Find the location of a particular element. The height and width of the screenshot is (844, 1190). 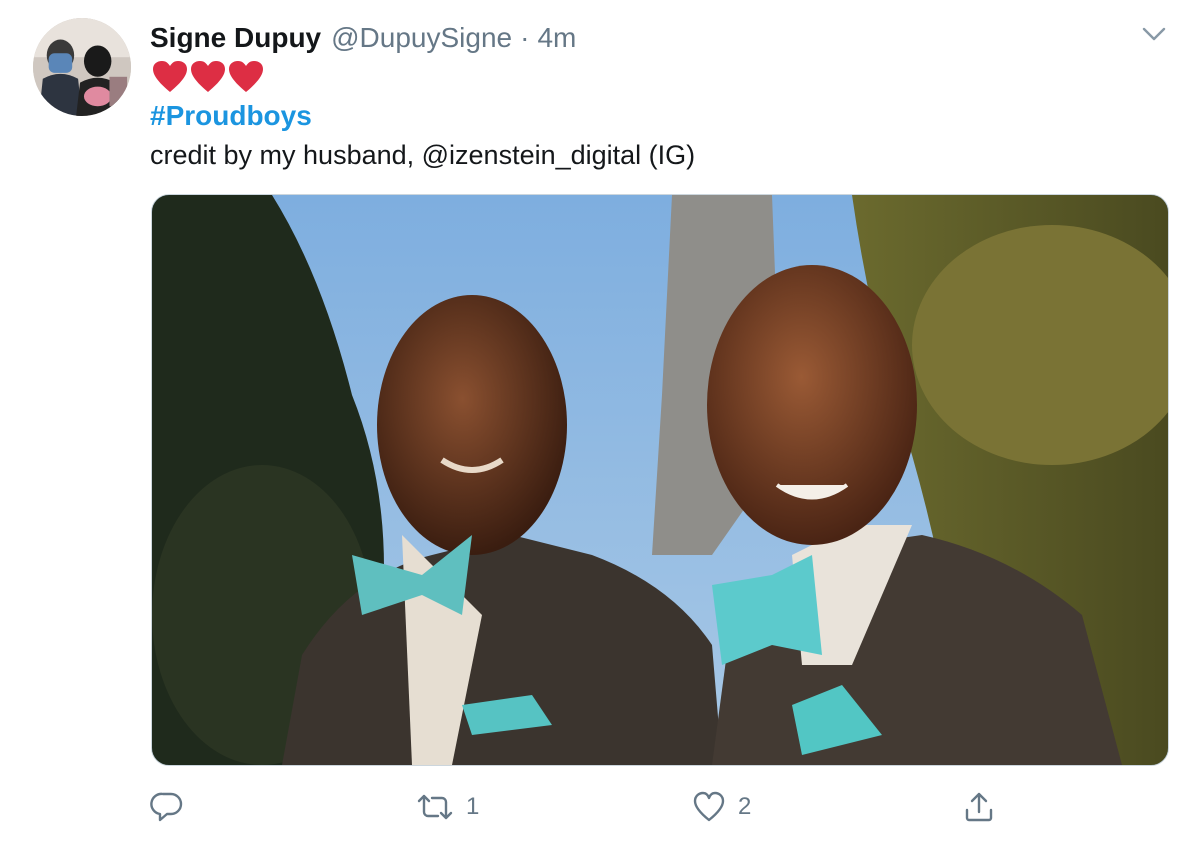

avatar is located at coordinates (82, 67).